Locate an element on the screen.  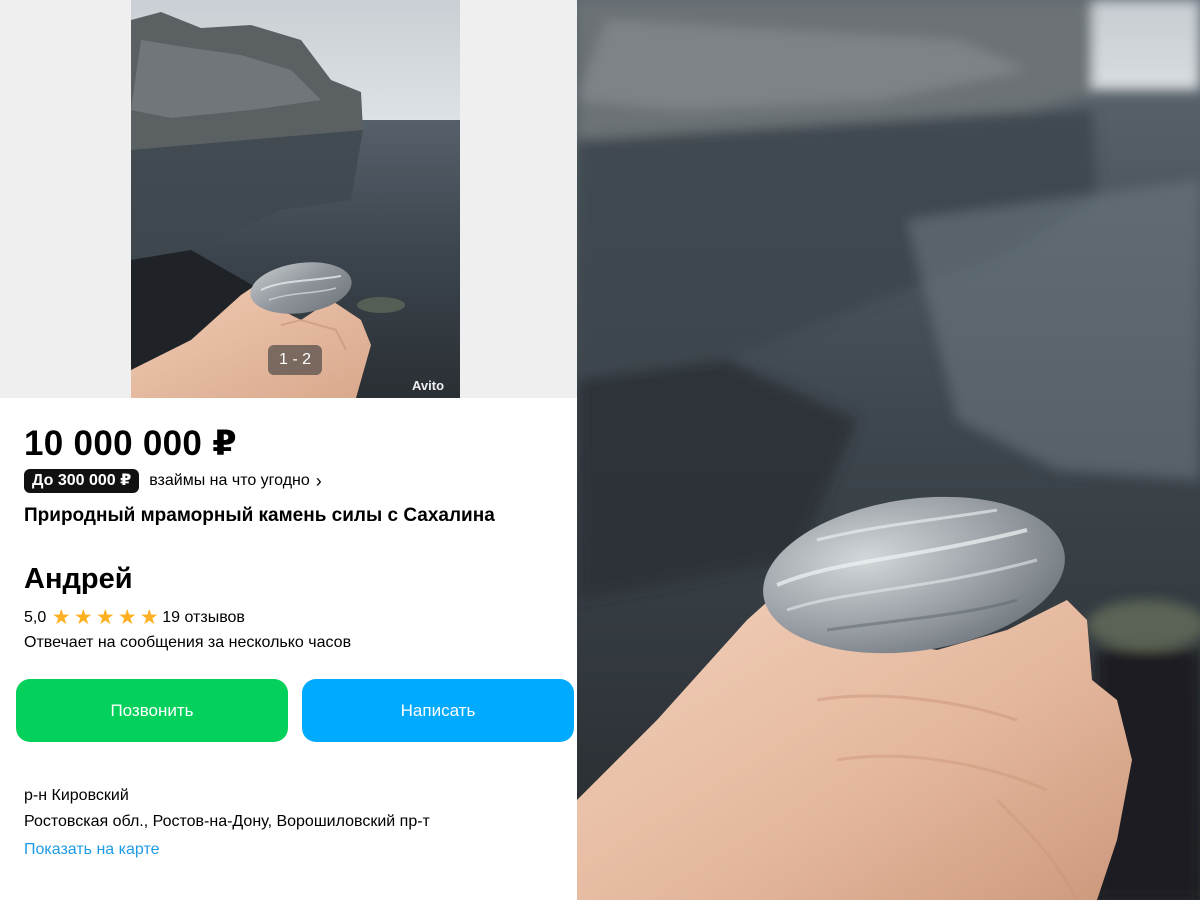
seller-reply-time: Отвечает на сообщения за несколько часов is located at coordinates (188, 642).